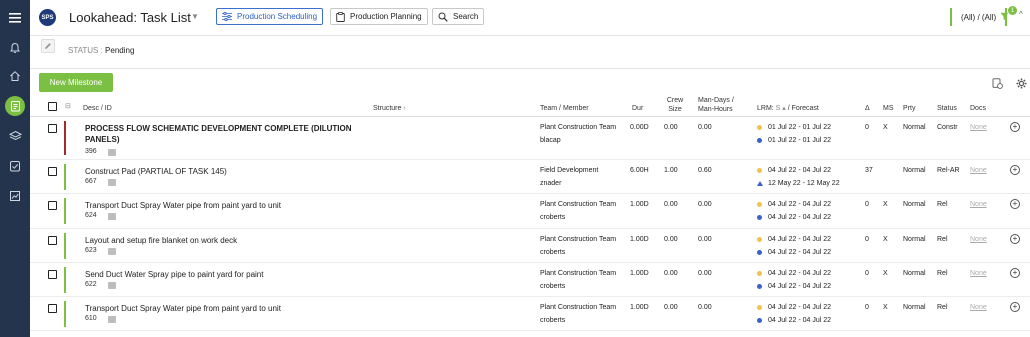 The width and height of the screenshot is (1030, 337). I want to click on filter-selector: (All) / (All), so click(979, 17).